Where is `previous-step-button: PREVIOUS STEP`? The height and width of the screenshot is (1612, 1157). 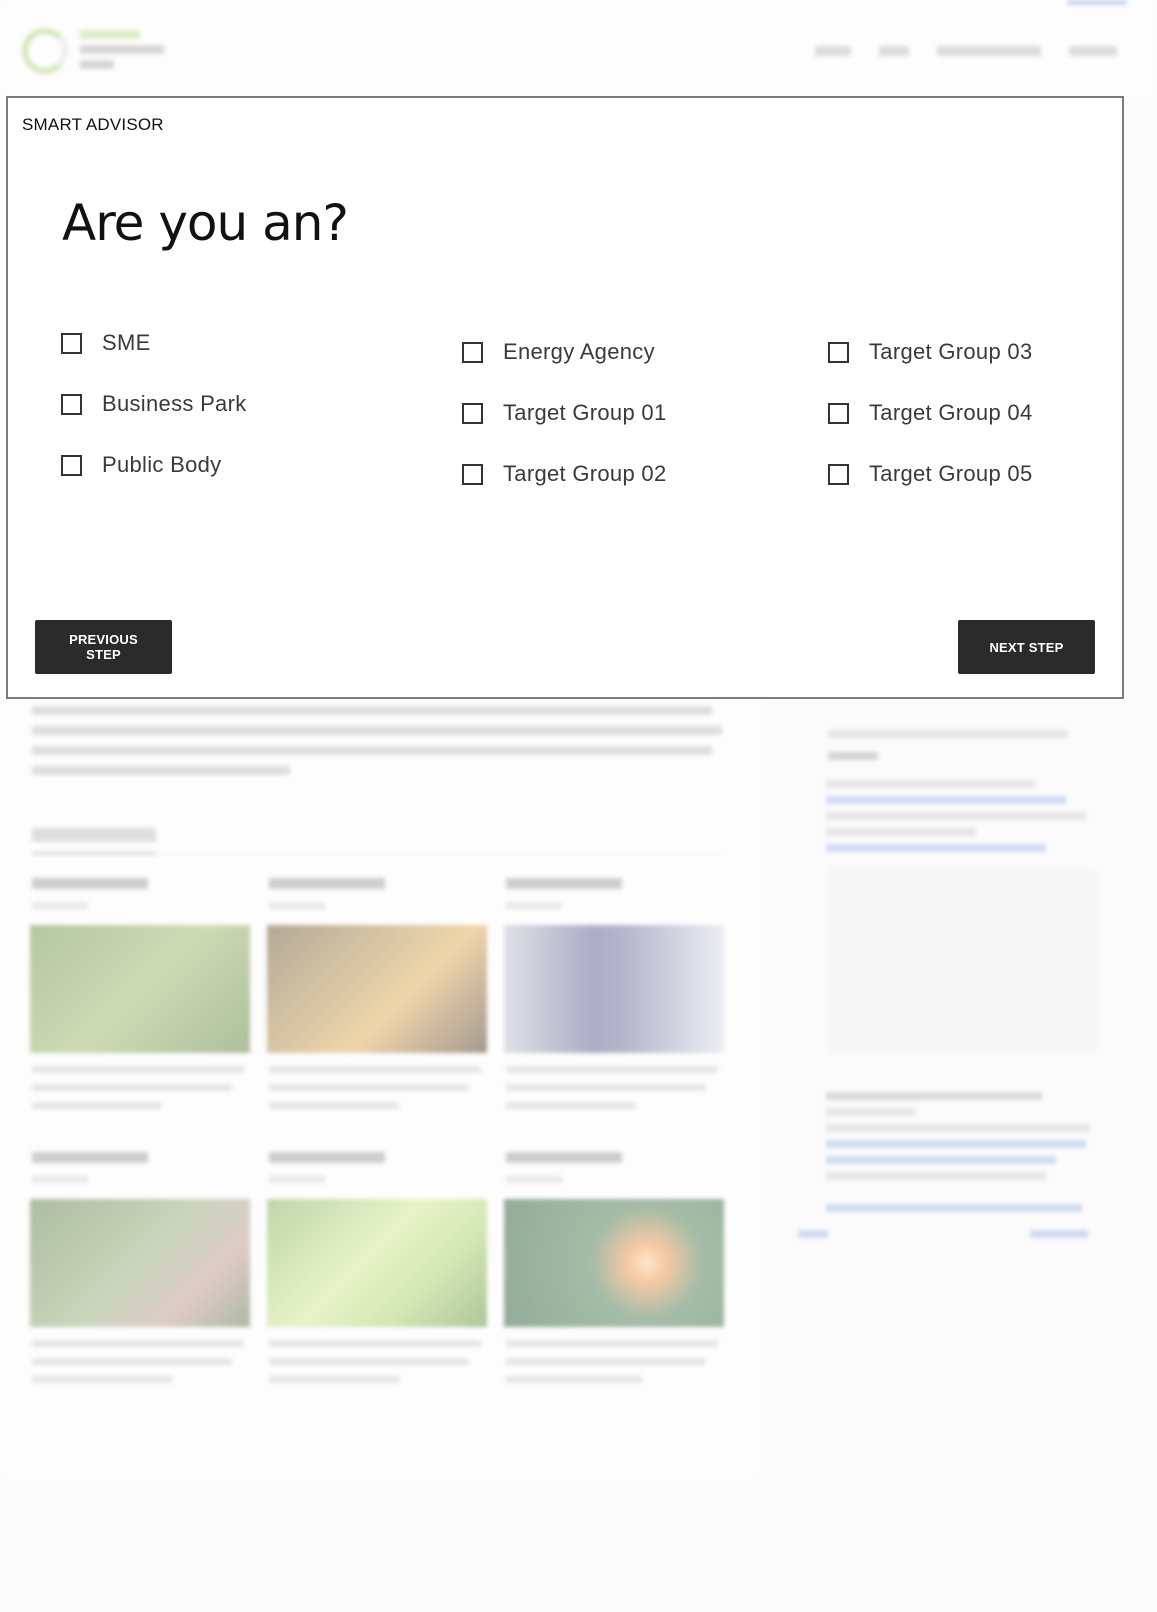 previous-step-button: PREVIOUS STEP is located at coordinates (103, 647).